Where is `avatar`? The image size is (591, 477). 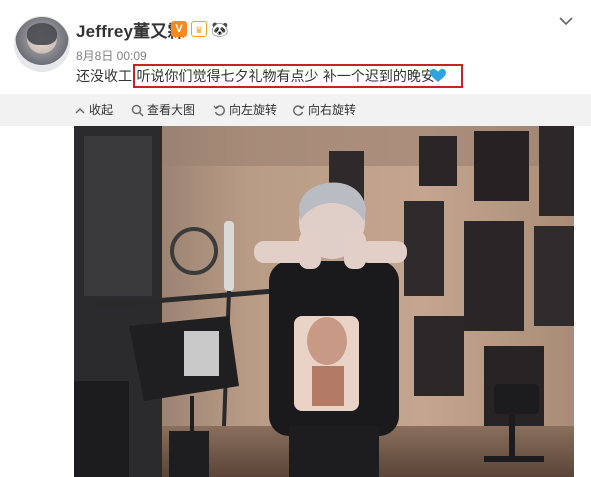
avatar is located at coordinates (42, 44).